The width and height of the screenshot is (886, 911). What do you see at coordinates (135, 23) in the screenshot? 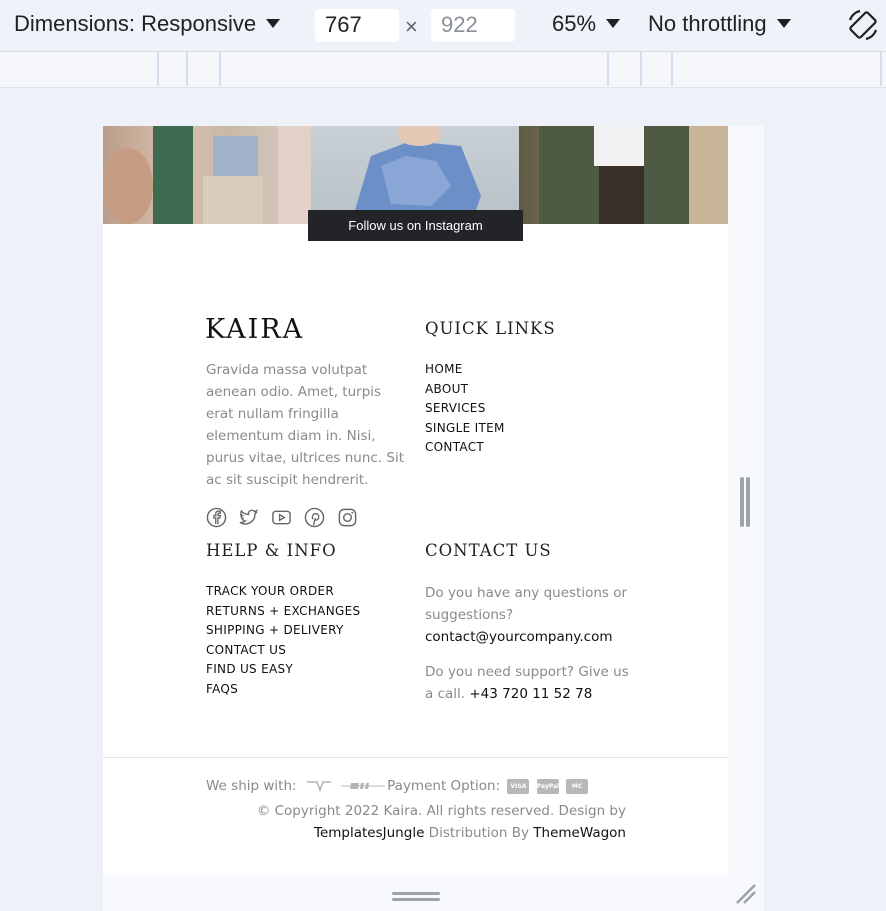
I see `dimensions-label: Dimensions: Responsive` at bounding box center [135, 23].